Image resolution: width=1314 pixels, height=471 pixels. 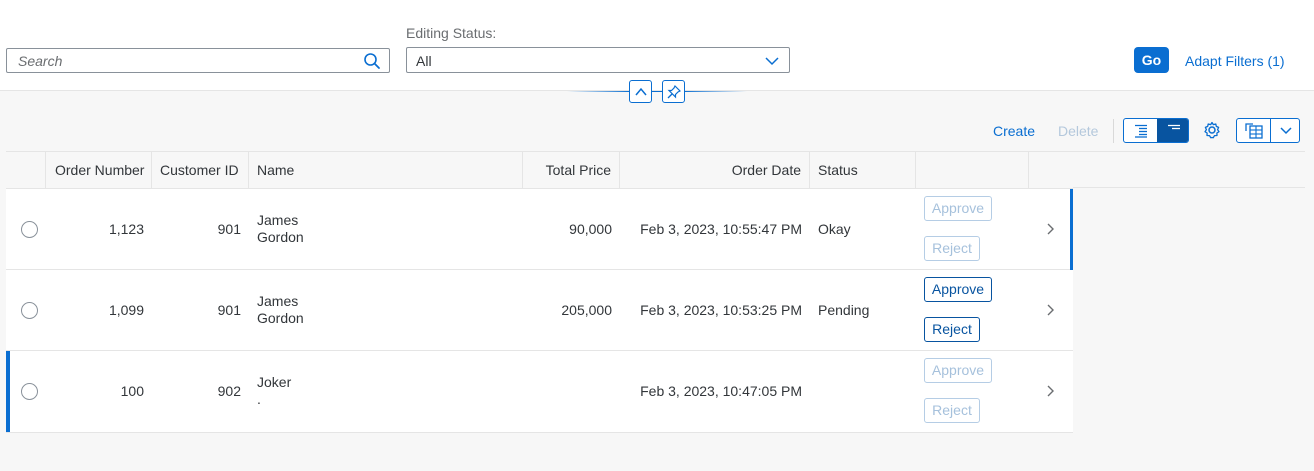 I want to click on header-select-column, so click(x=26, y=170).